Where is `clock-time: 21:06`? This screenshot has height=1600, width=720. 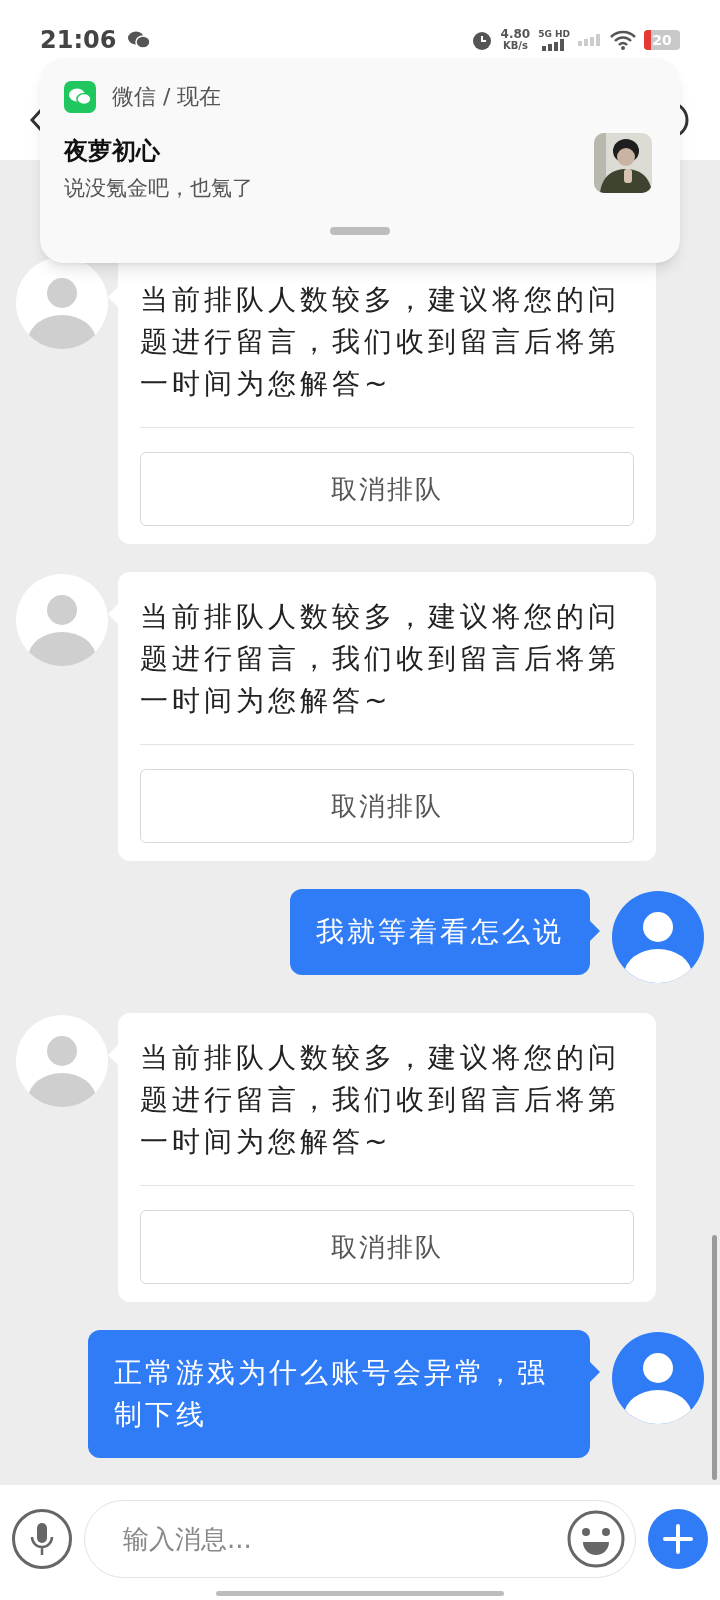 clock-time: 21:06 is located at coordinates (78, 40).